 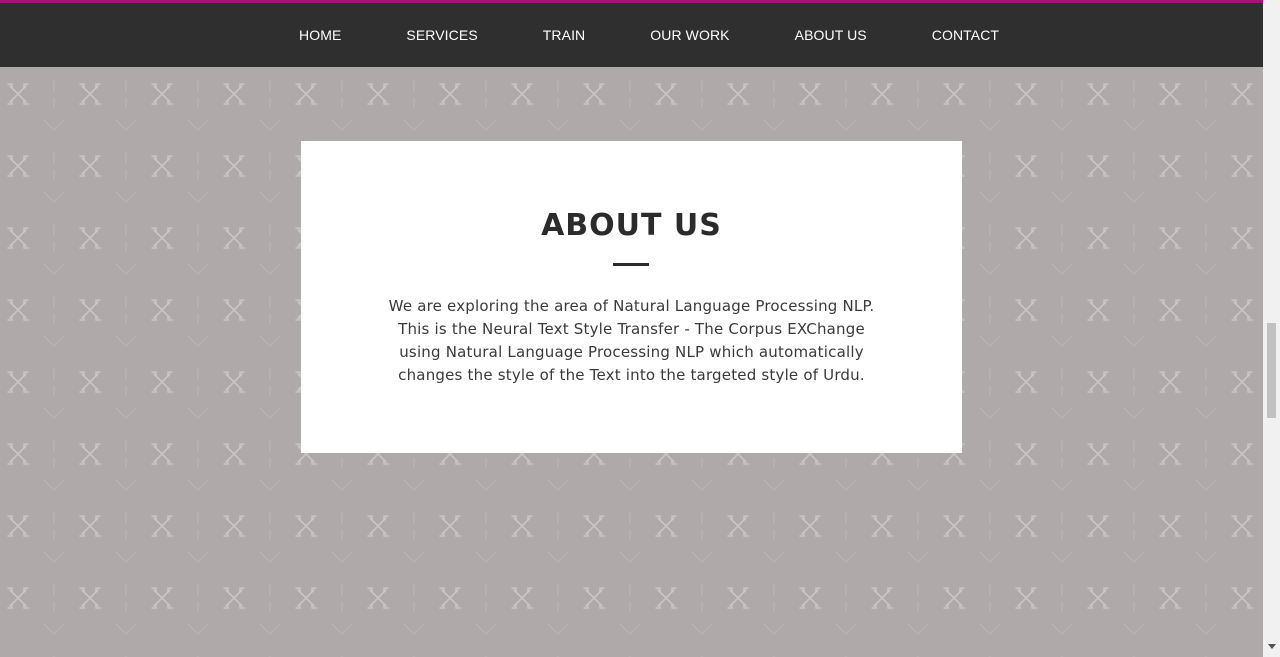 I want to click on nav-contact-link: CONTACT, so click(x=965, y=35).